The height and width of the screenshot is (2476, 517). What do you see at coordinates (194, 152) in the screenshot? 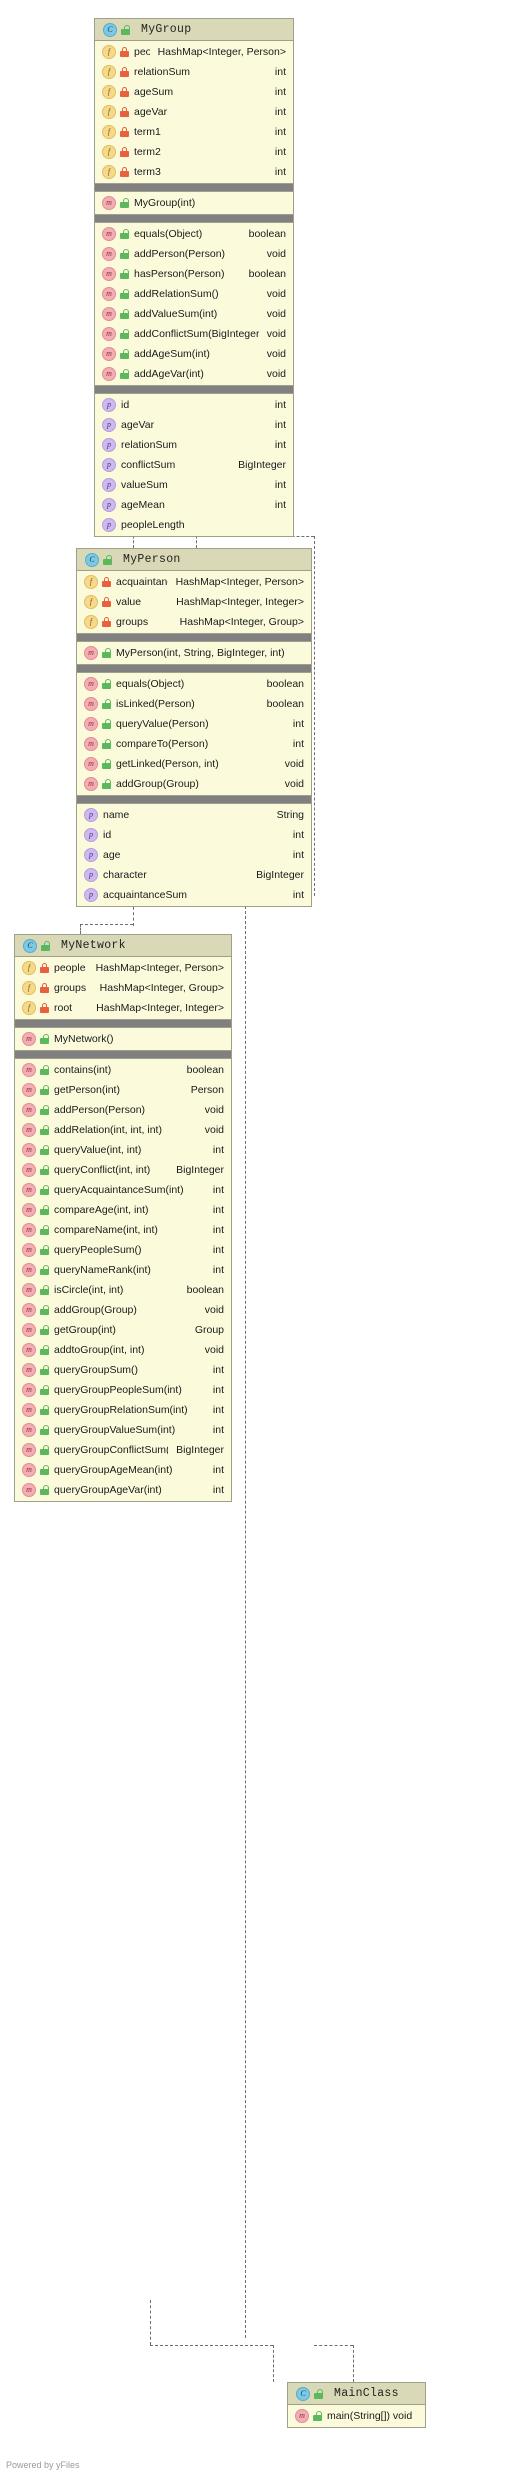
I see `field-row: f term2 int` at bounding box center [194, 152].